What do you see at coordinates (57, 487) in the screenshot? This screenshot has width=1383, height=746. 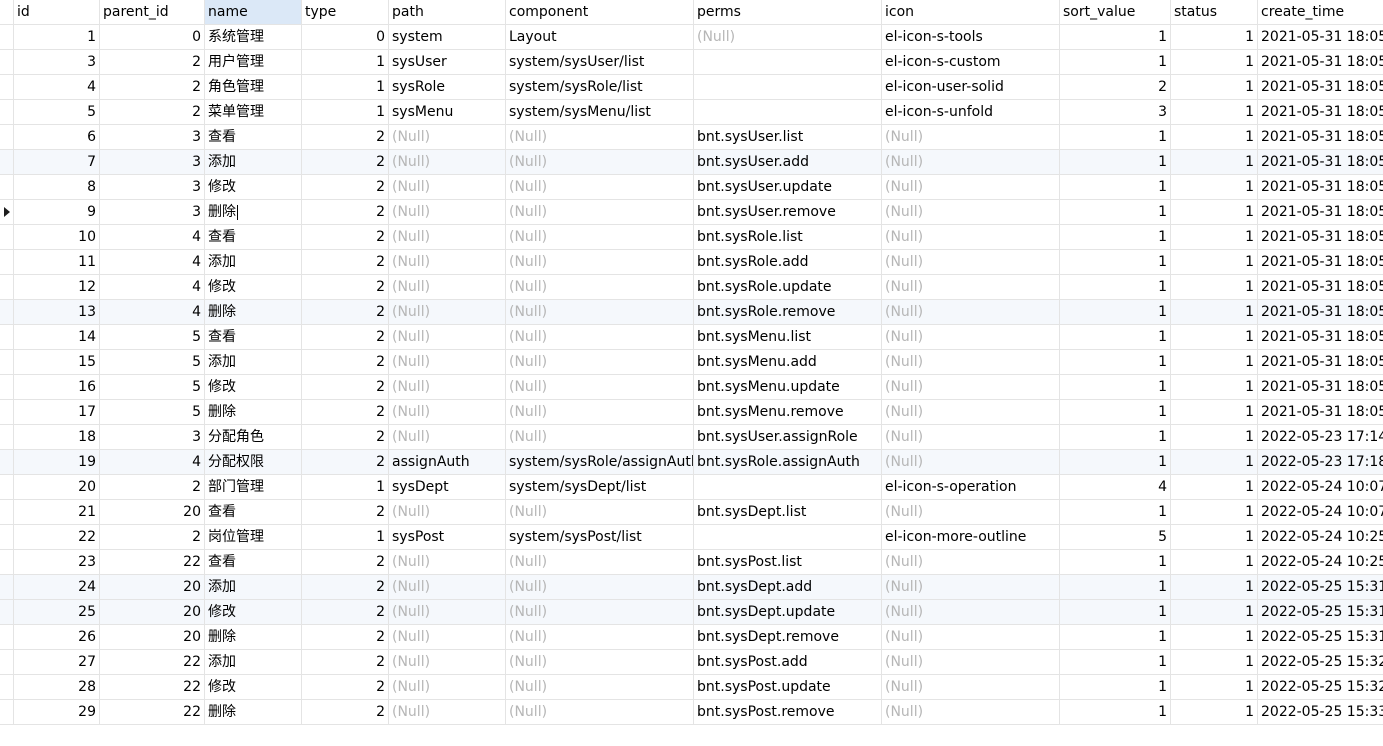 I see `cell-id: 20` at bounding box center [57, 487].